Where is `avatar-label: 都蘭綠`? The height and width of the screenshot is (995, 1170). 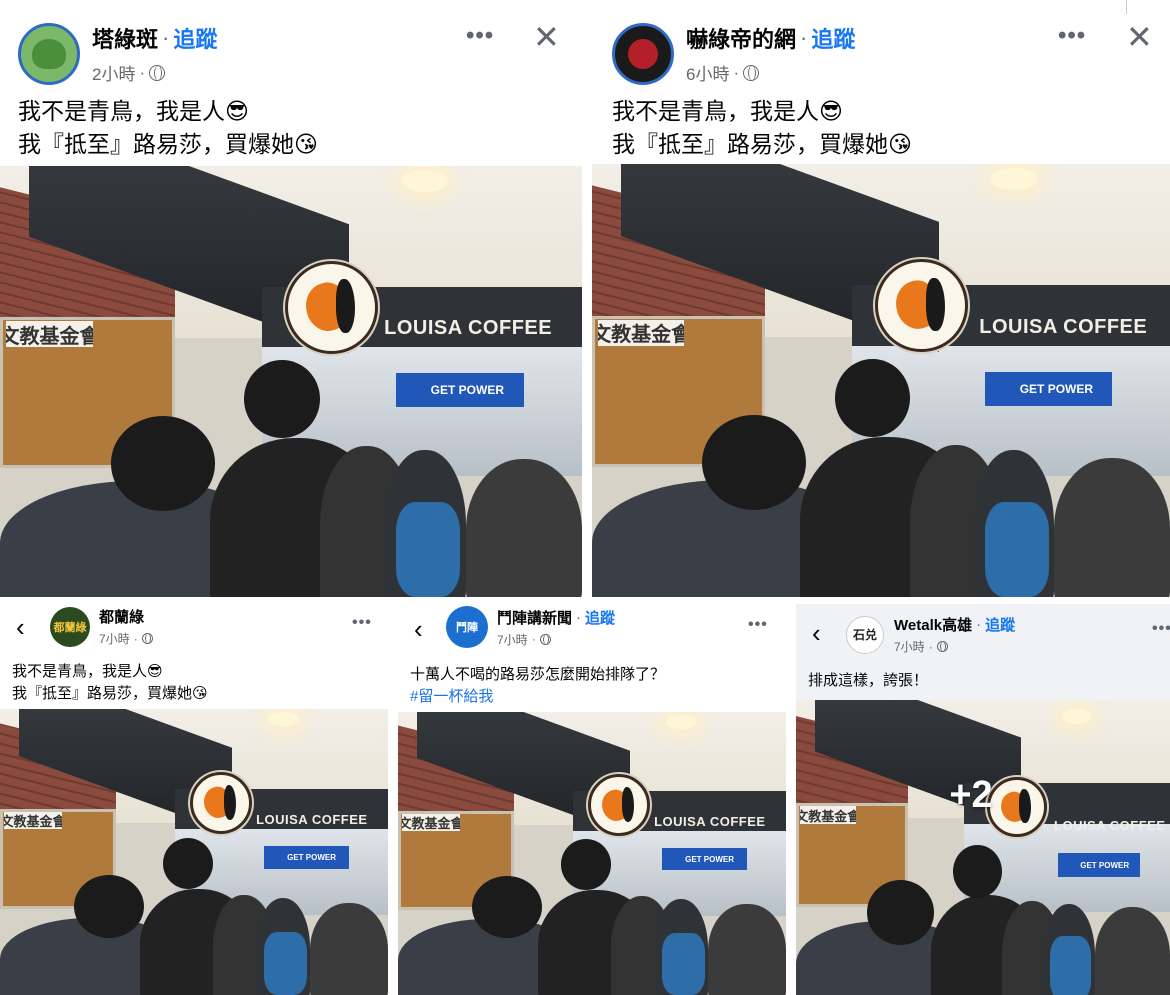 avatar-label: 都蘭綠 is located at coordinates (70, 627).